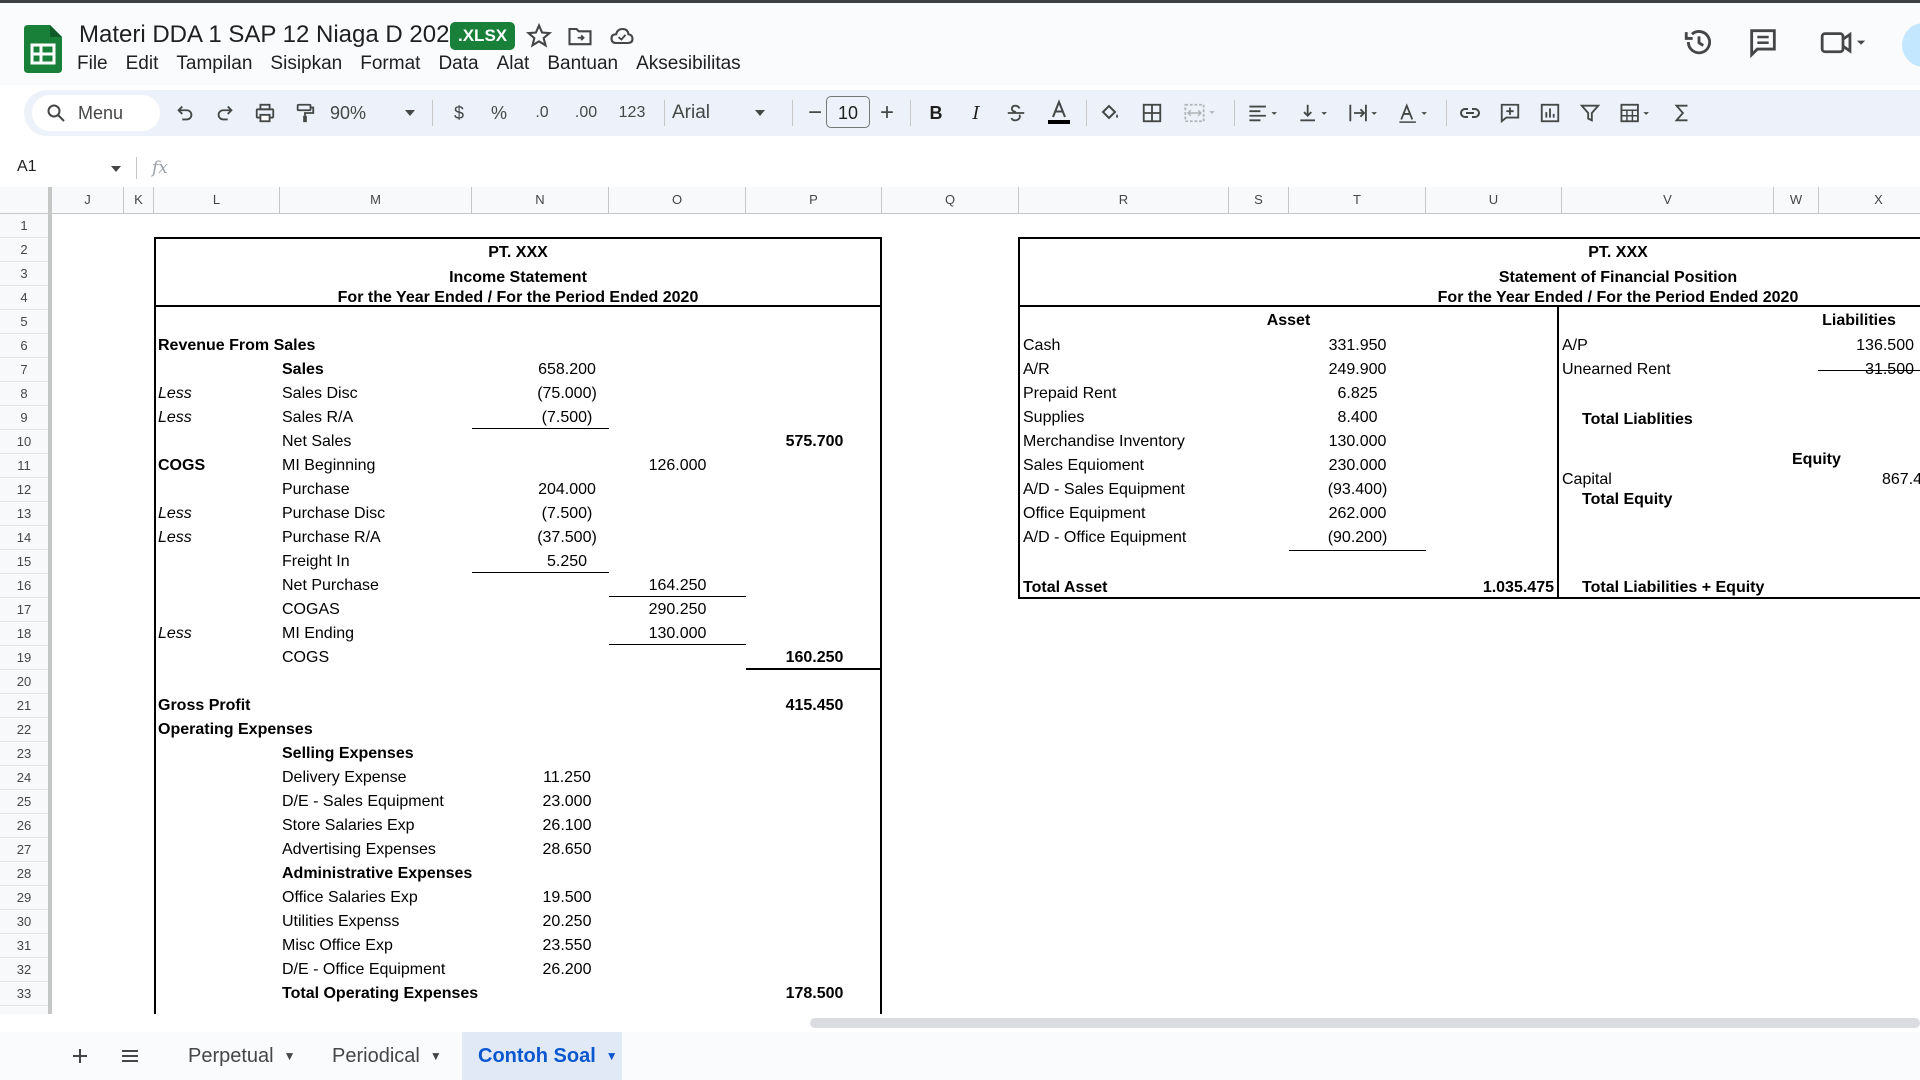  I want to click on row-header: 13, so click(24, 514).